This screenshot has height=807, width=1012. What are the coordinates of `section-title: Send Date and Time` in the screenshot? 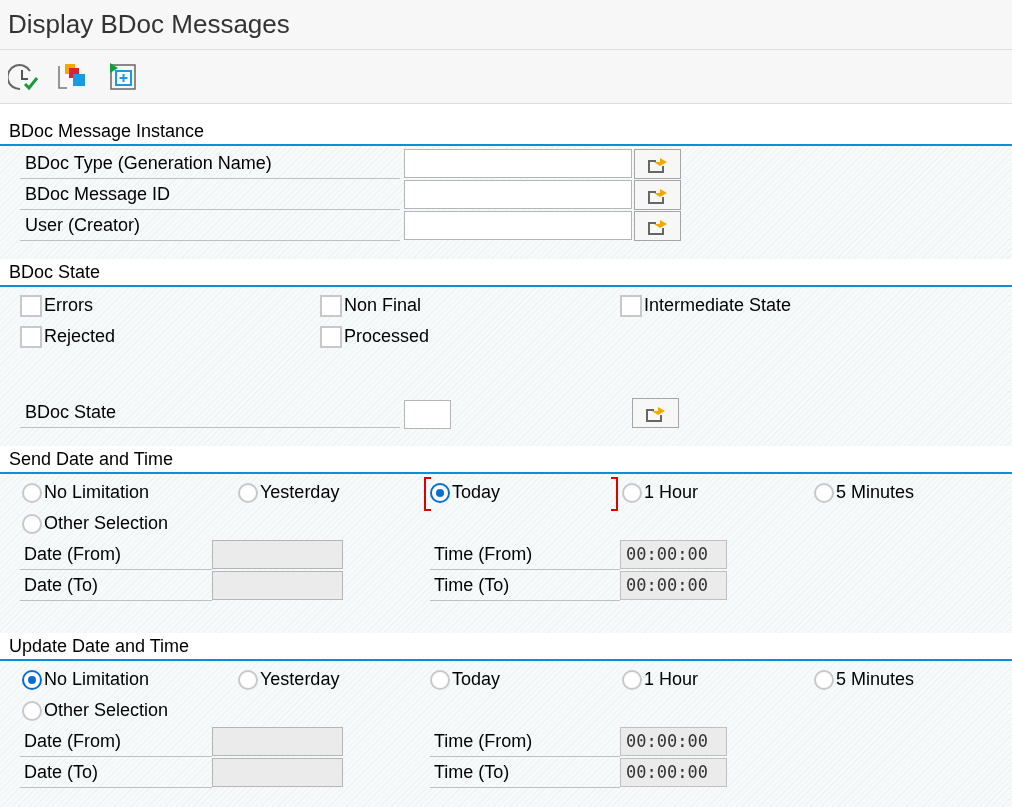 It's located at (91, 459).